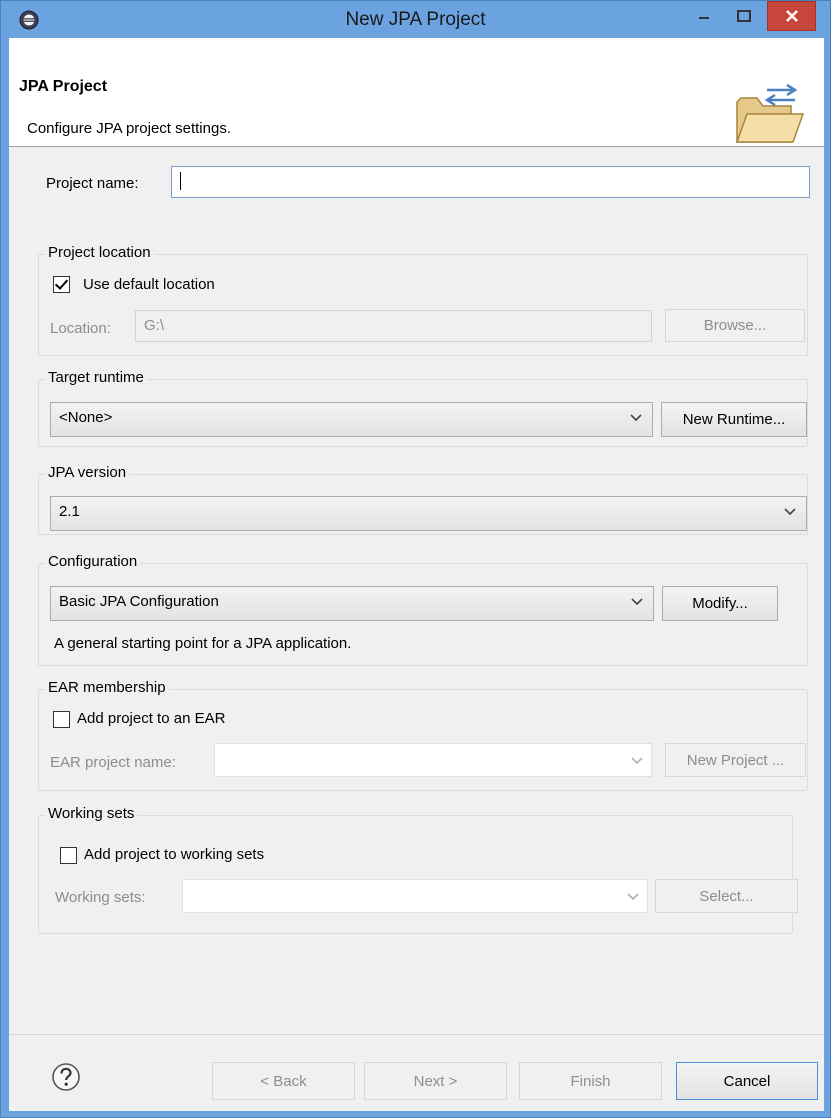 This screenshot has width=831, height=1118. I want to click on finish-button: Finish, so click(590, 1081).